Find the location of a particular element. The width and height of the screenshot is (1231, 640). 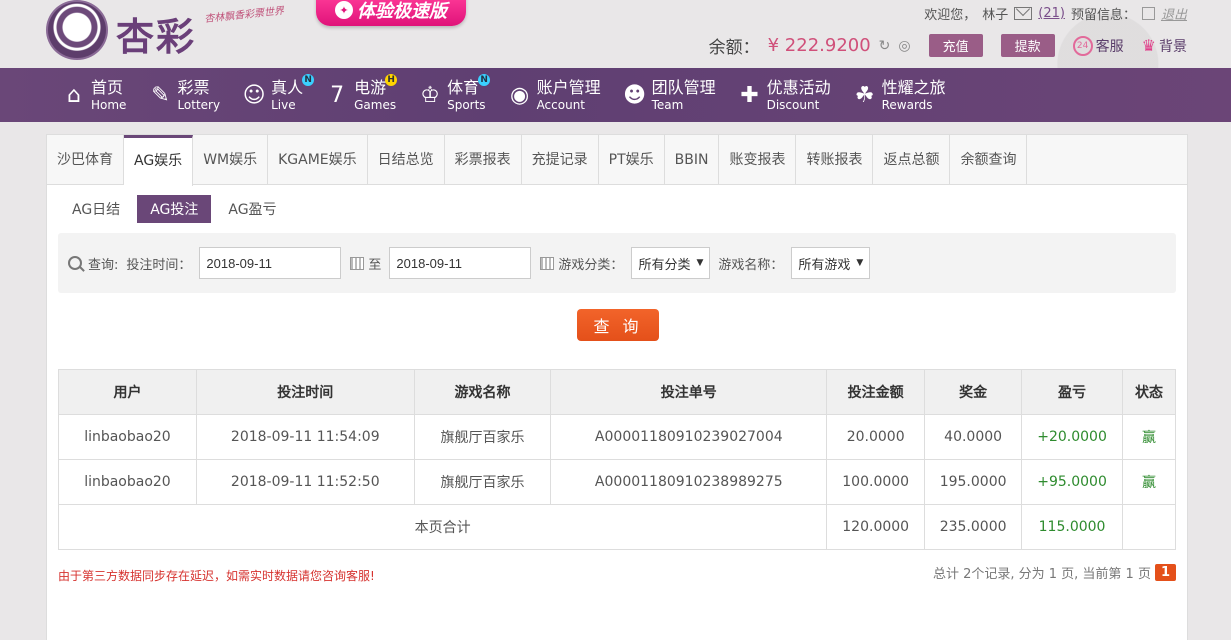

nav-item-discount: ✚ 优惠活动 Discount is located at coordinates (784, 95).